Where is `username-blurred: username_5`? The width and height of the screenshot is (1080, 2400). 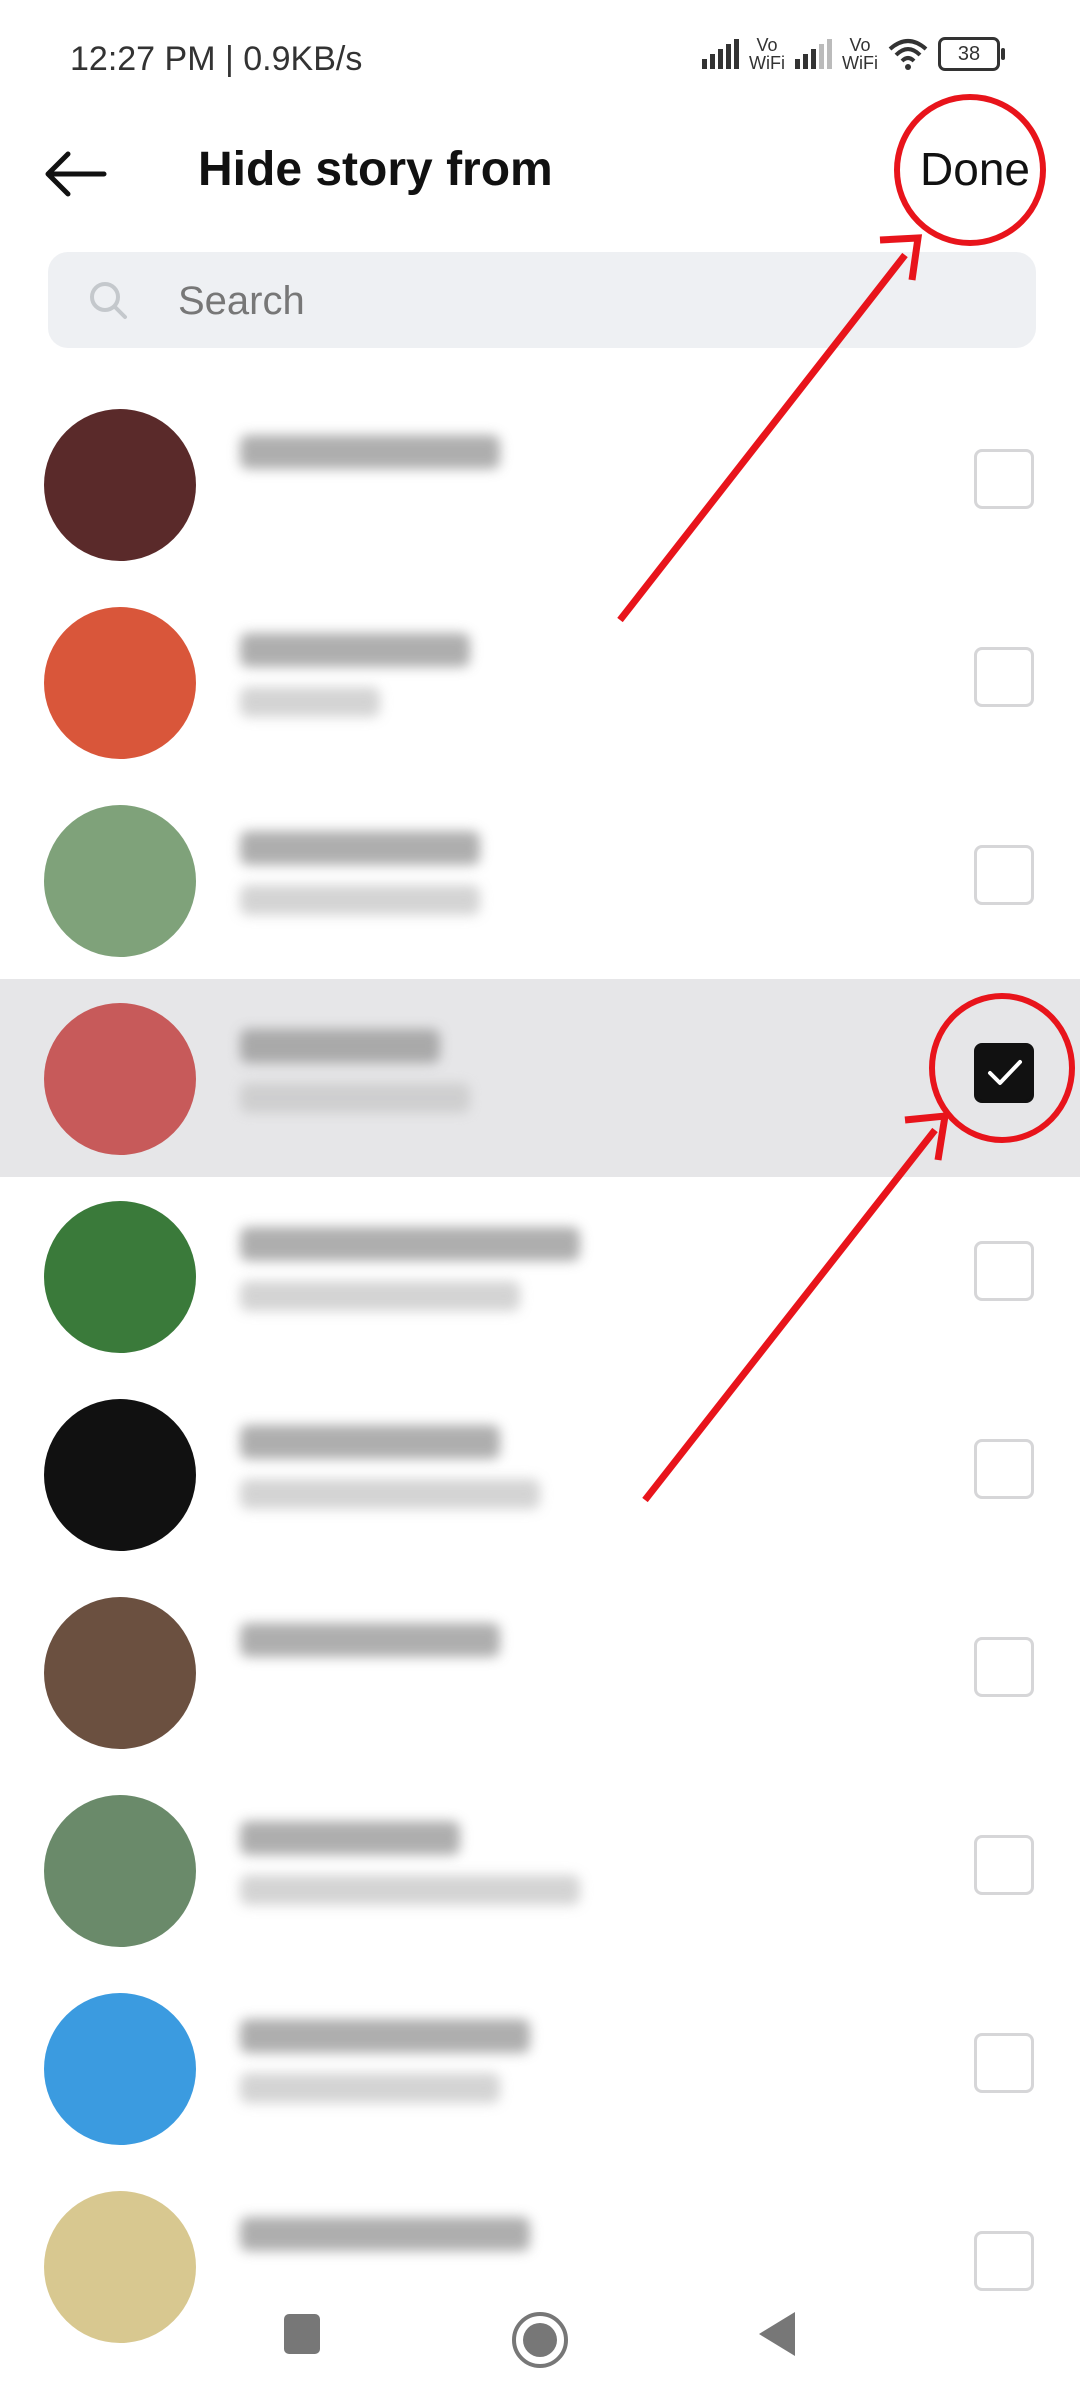 username-blurred: username_5 is located at coordinates (410, 1244).